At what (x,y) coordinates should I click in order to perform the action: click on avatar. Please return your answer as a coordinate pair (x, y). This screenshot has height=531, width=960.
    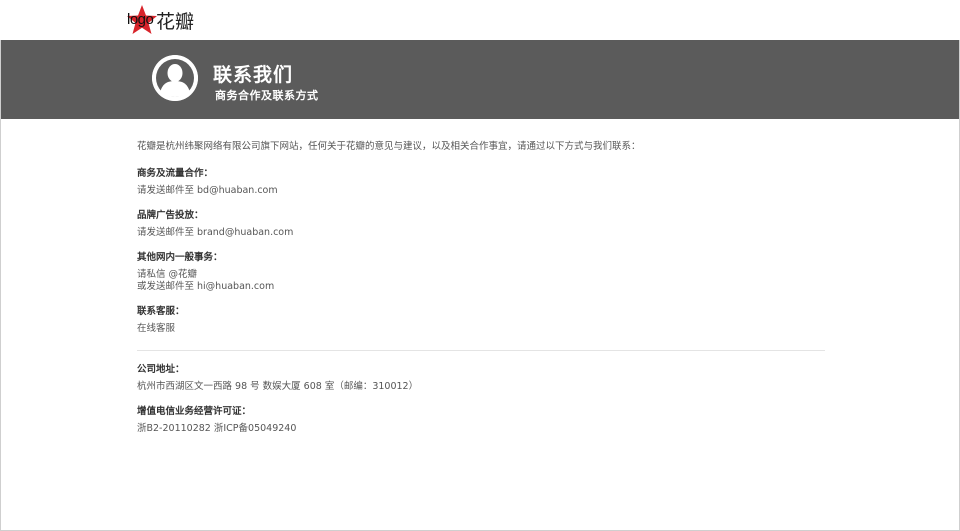
    Looking at the image, I should click on (175, 78).